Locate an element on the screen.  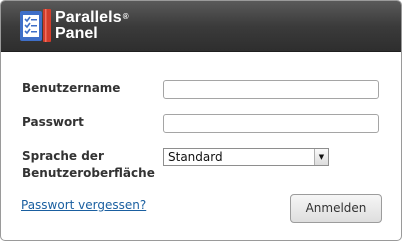
login-button: Anmelden is located at coordinates (336, 208).